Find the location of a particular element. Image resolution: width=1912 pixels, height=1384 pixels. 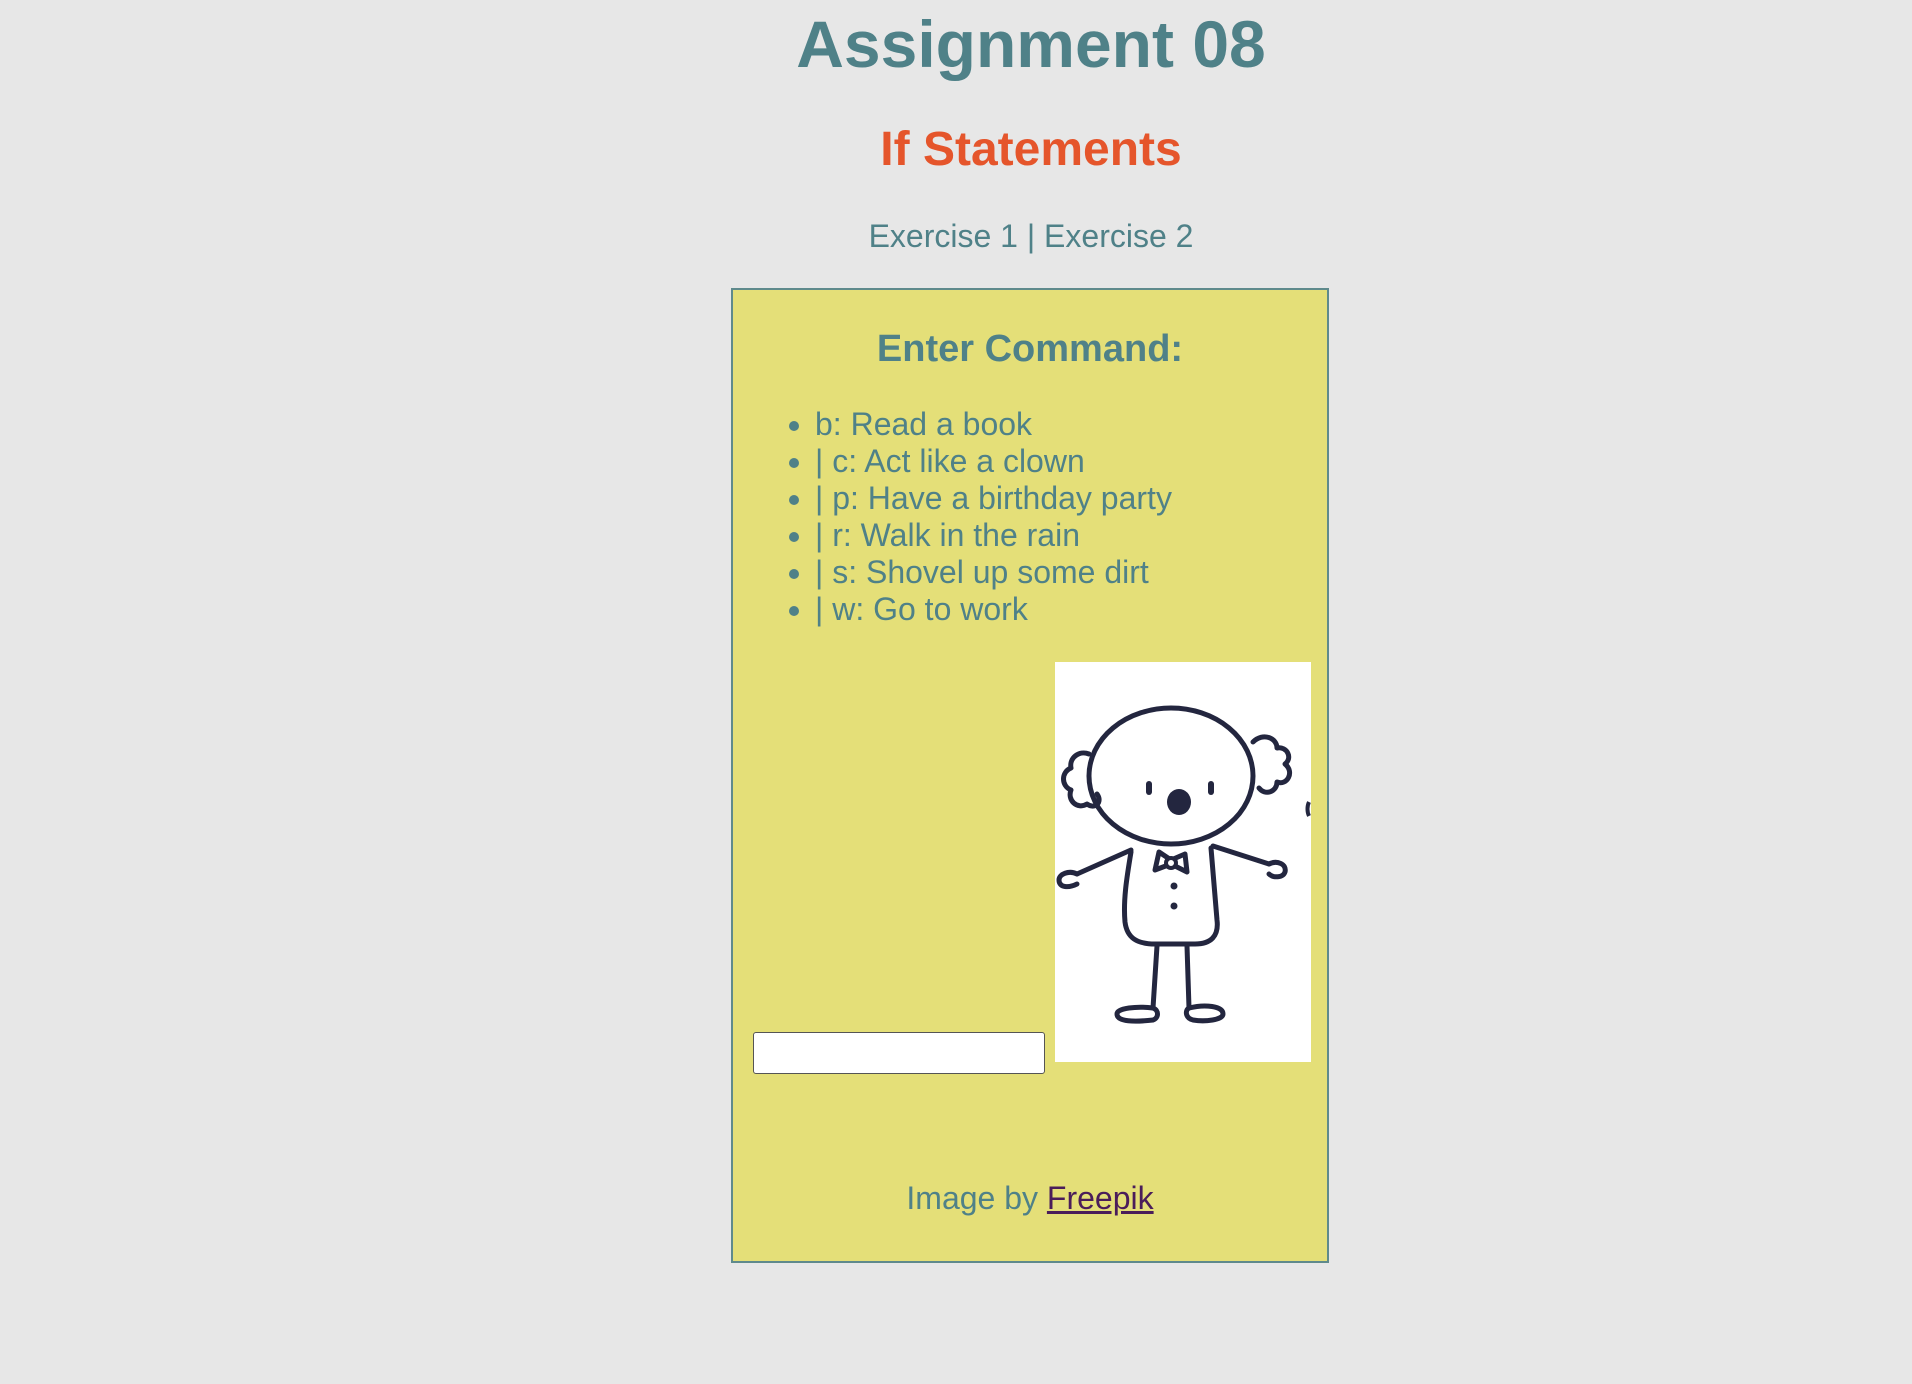

clown-icon is located at coordinates (1183, 864).